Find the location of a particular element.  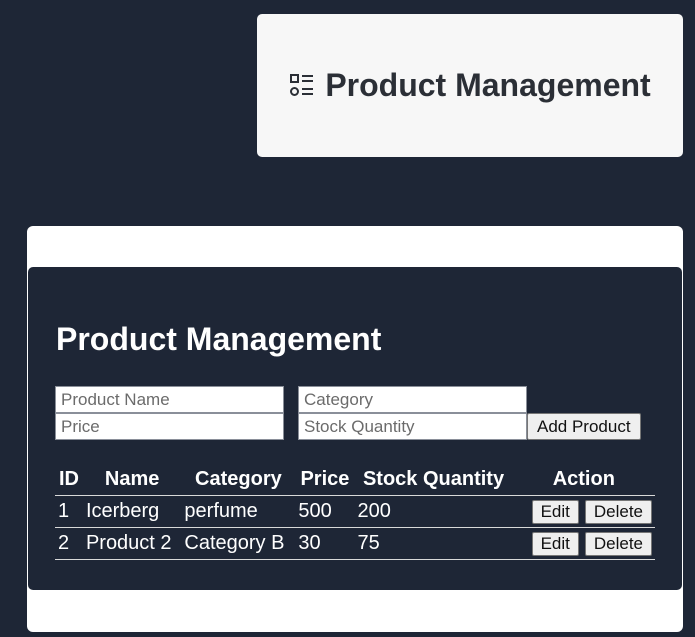

page-title: Product Management is located at coordinates (488, 85).